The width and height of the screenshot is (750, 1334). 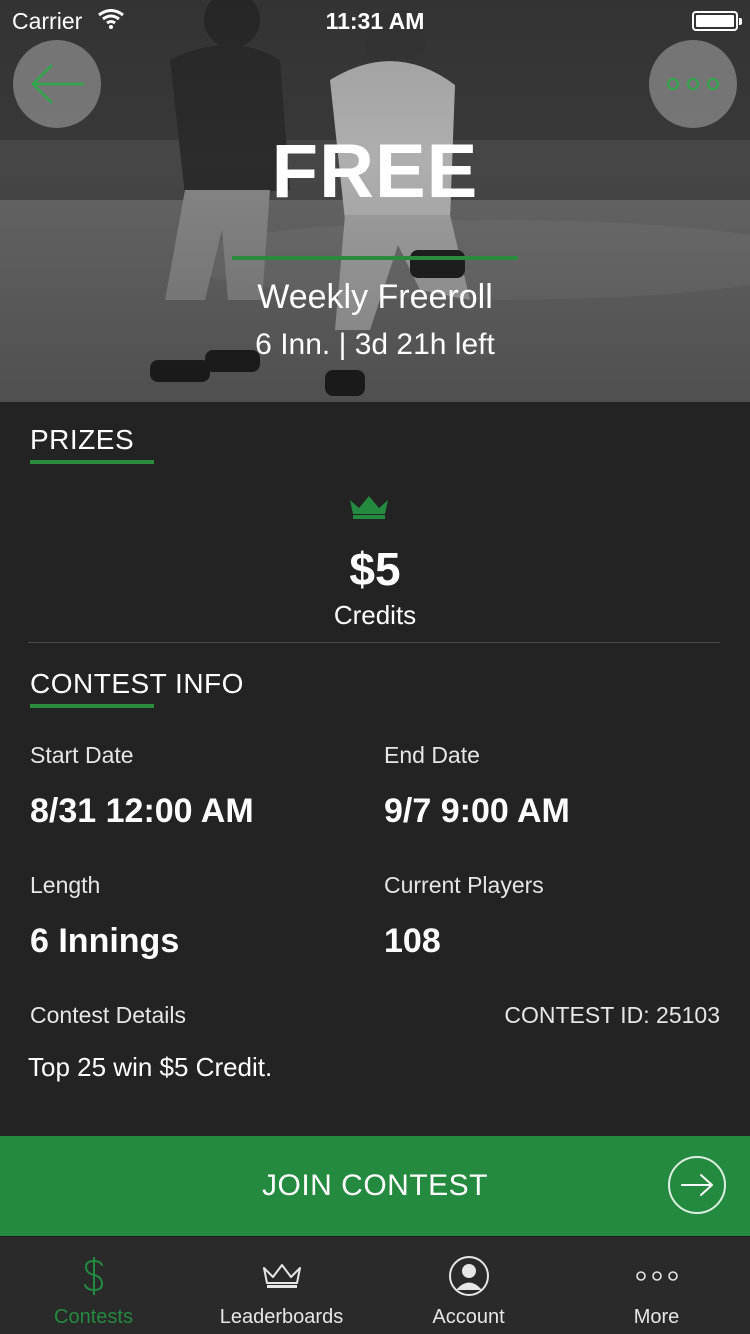 What do you see at coordinates (468, 1276) in the screenshot?
I see `user-icon` at bounding box center [468, 1276].